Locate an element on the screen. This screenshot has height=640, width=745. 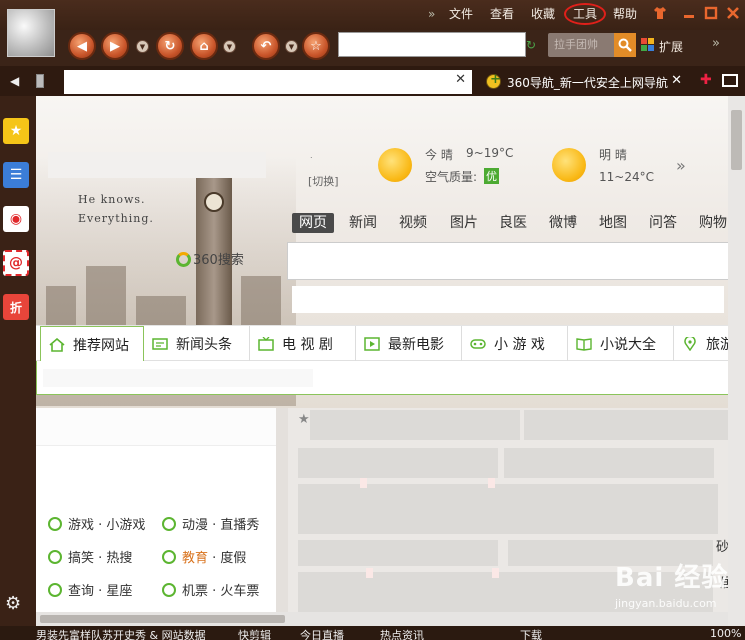
discount-icon: 折 is located at coordinates (16, 307).